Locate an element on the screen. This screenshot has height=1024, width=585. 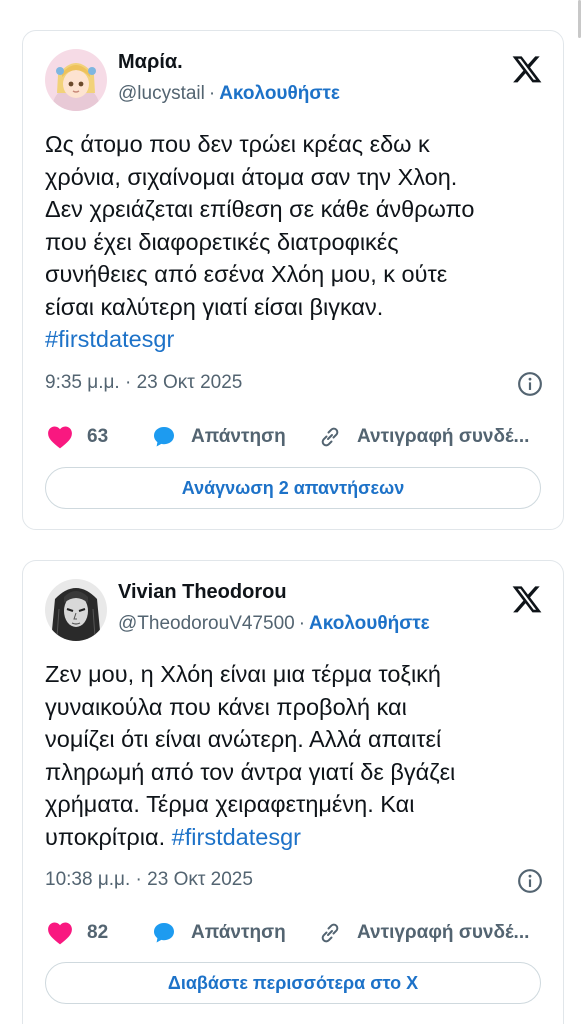
read-replies-button: Ανάγνωση 2 απαντήσεων is located at coordinates (293, 488).